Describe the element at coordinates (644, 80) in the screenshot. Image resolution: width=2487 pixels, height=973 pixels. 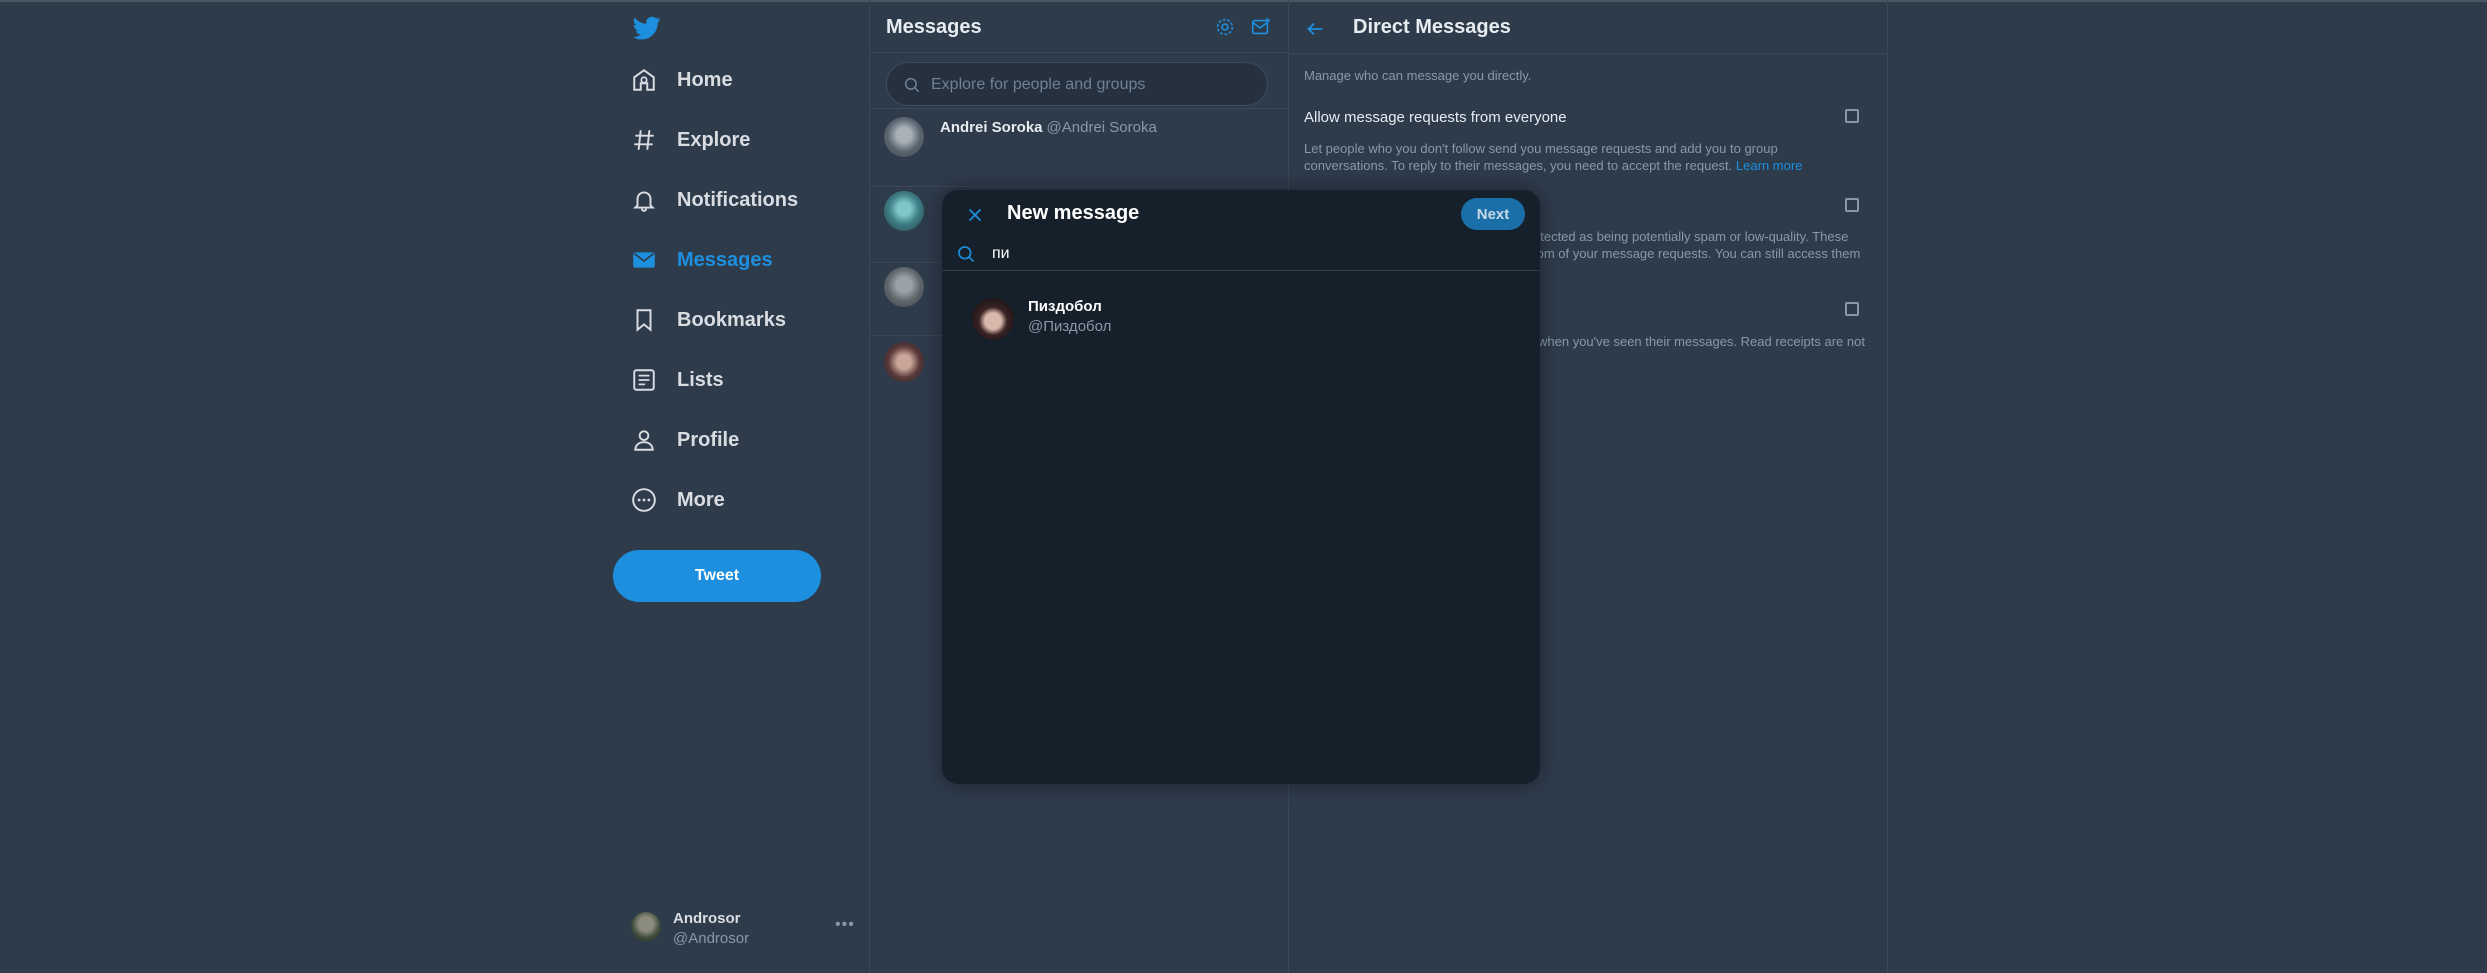
I see `home-icon` at that location.